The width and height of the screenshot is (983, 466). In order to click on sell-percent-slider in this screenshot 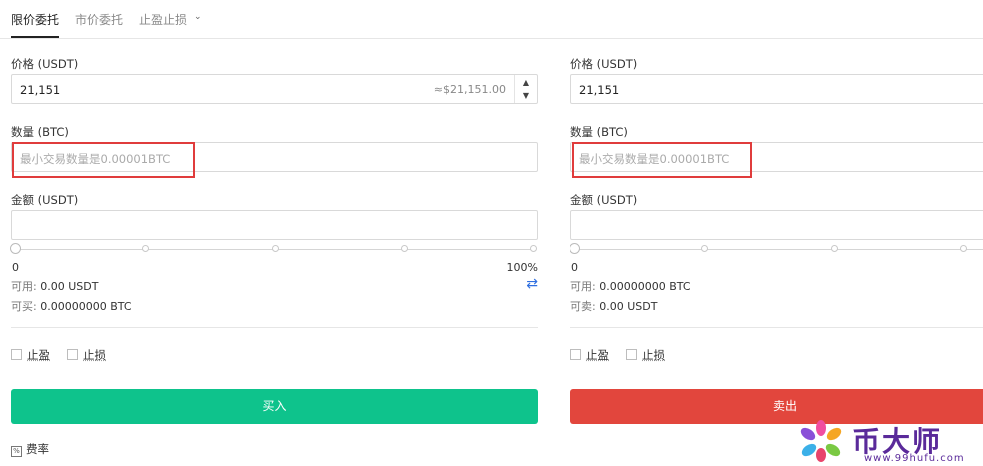, I will do `click(778, 249)`.